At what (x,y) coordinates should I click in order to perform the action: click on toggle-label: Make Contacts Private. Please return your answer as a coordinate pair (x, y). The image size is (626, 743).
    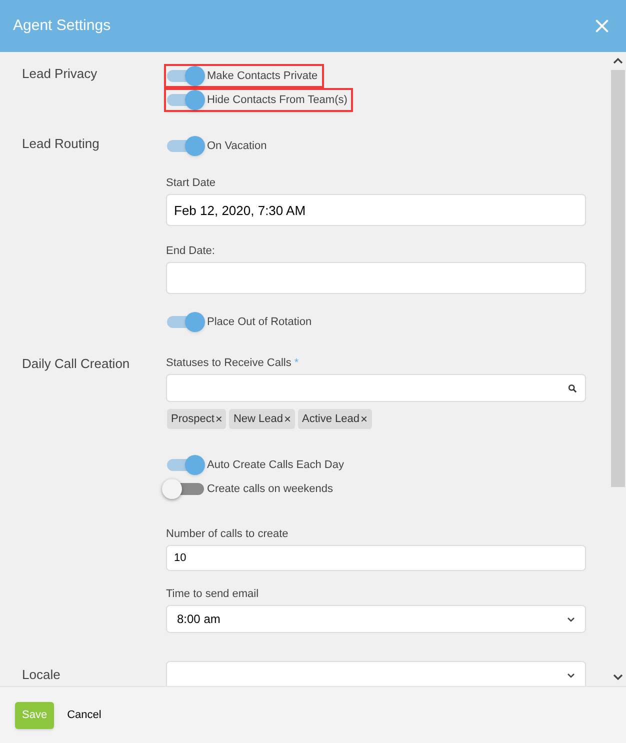
    Looking at the image, I should click on (262, 76).